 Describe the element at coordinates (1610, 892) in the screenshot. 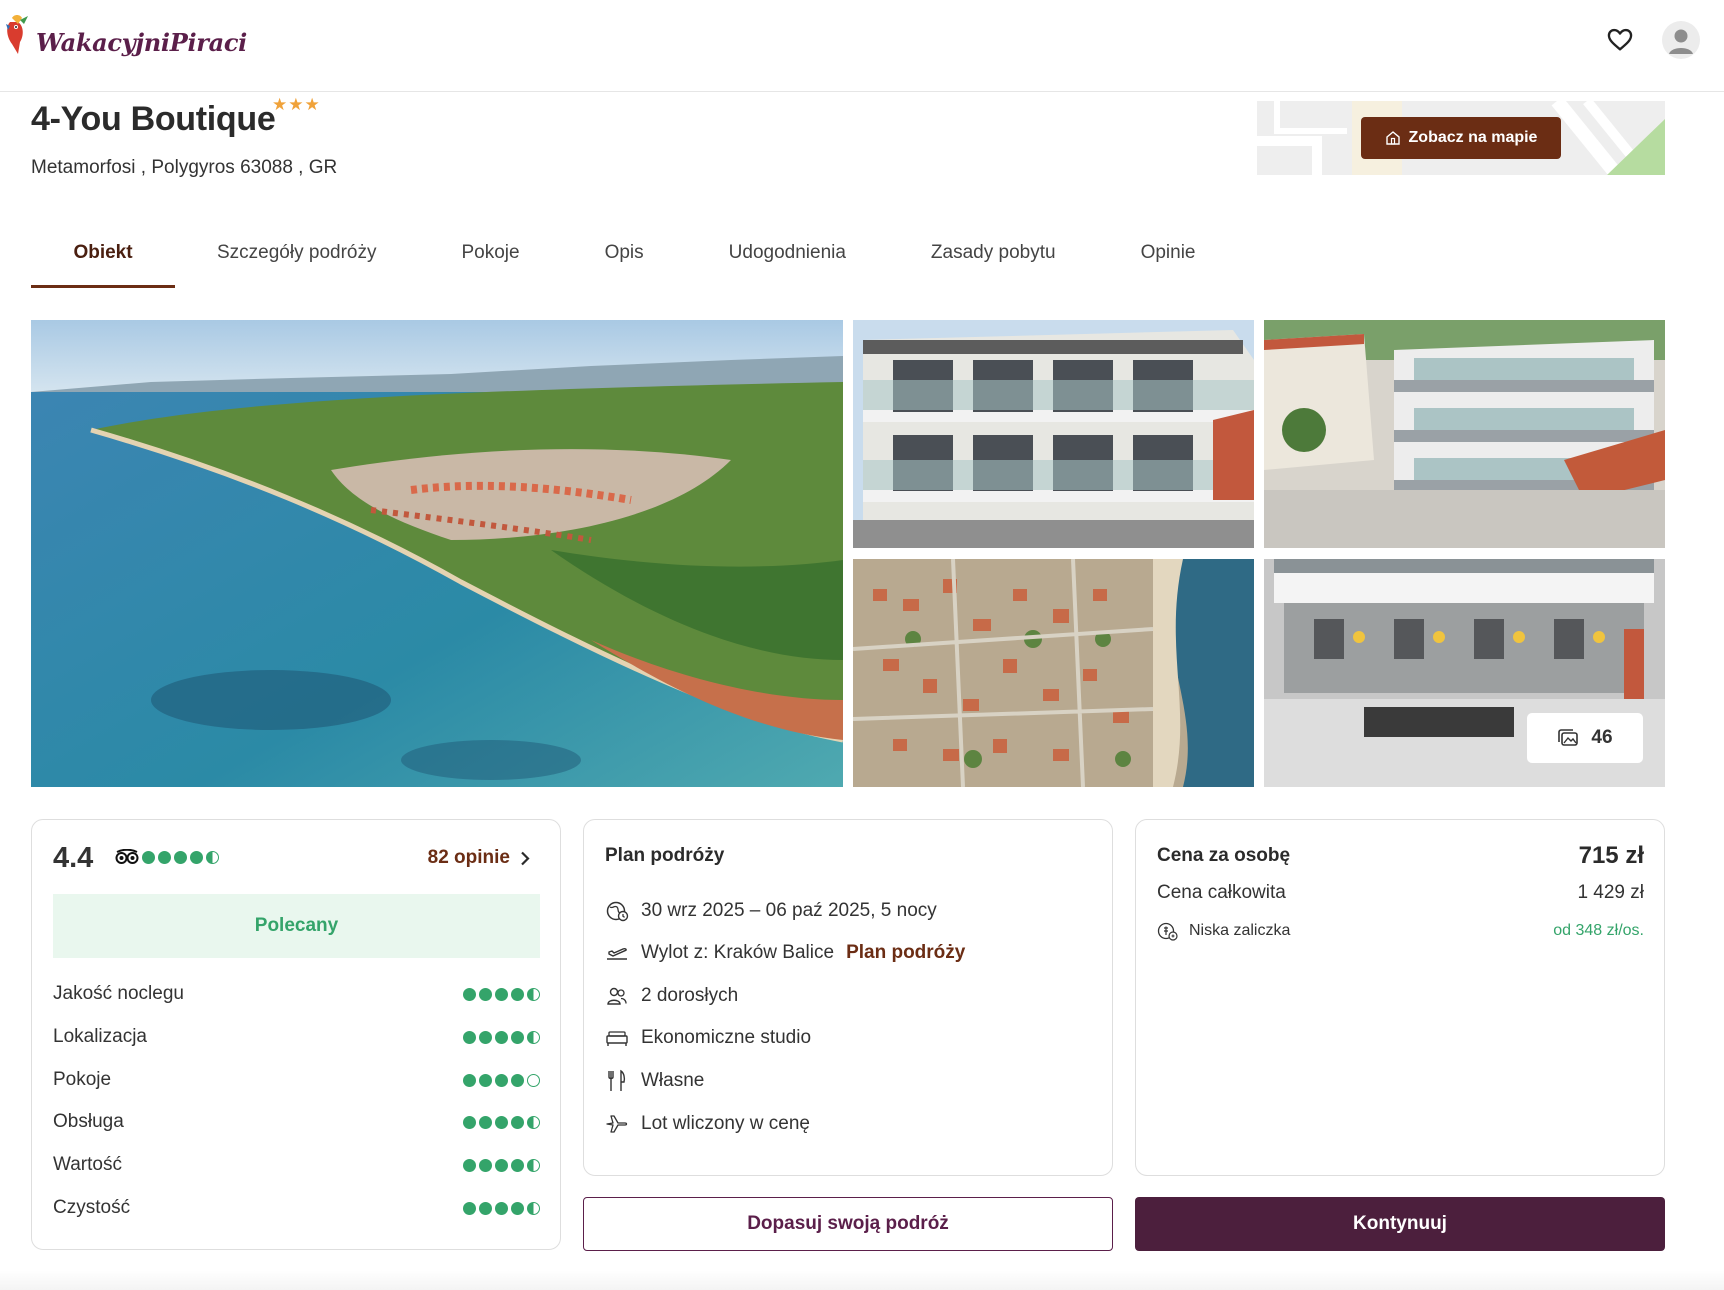

I see `price-total-value: 1 429 zł` at that location.